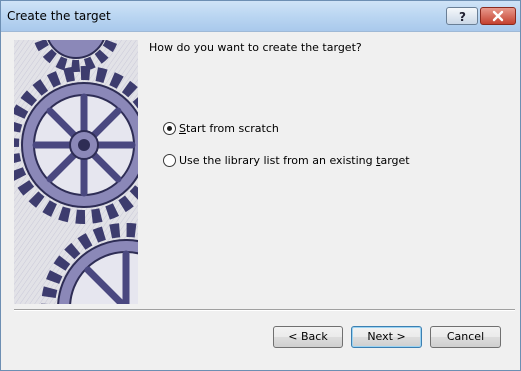 Image resolution: width=521 pixels, height=371 pixels. I want to click on radio-button-selected, so click(169, 128).